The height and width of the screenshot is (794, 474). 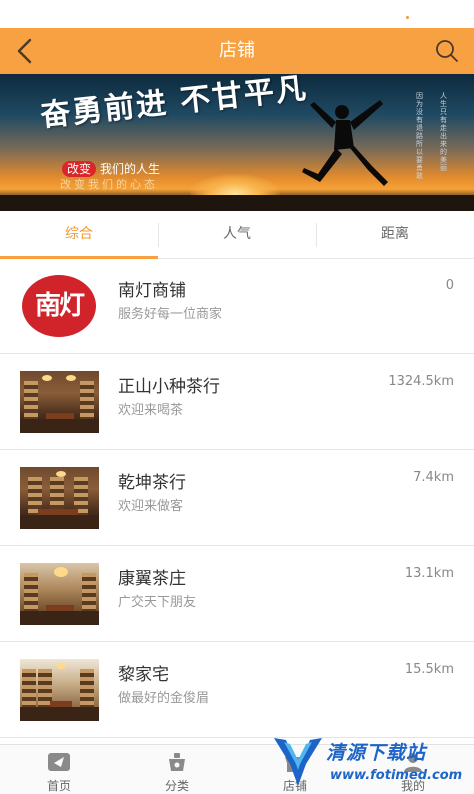 I want to click on back-button, so click(x=27, y=51).